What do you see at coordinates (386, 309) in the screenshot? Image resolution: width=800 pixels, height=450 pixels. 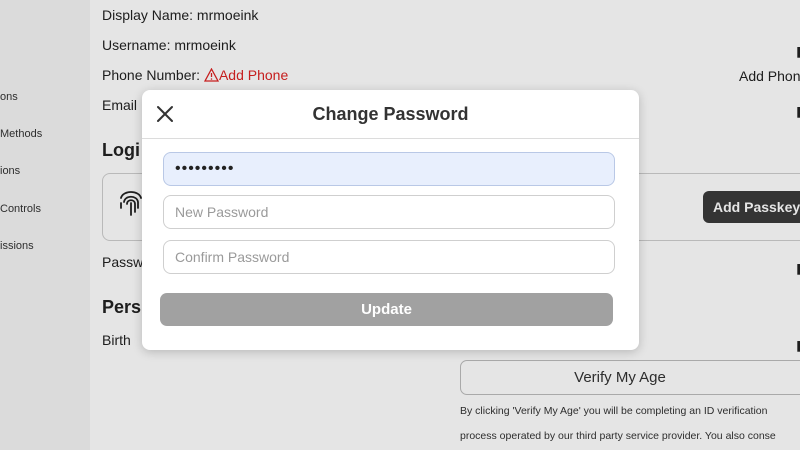 I see `update-button: Update` at bounding box center [386, 309].